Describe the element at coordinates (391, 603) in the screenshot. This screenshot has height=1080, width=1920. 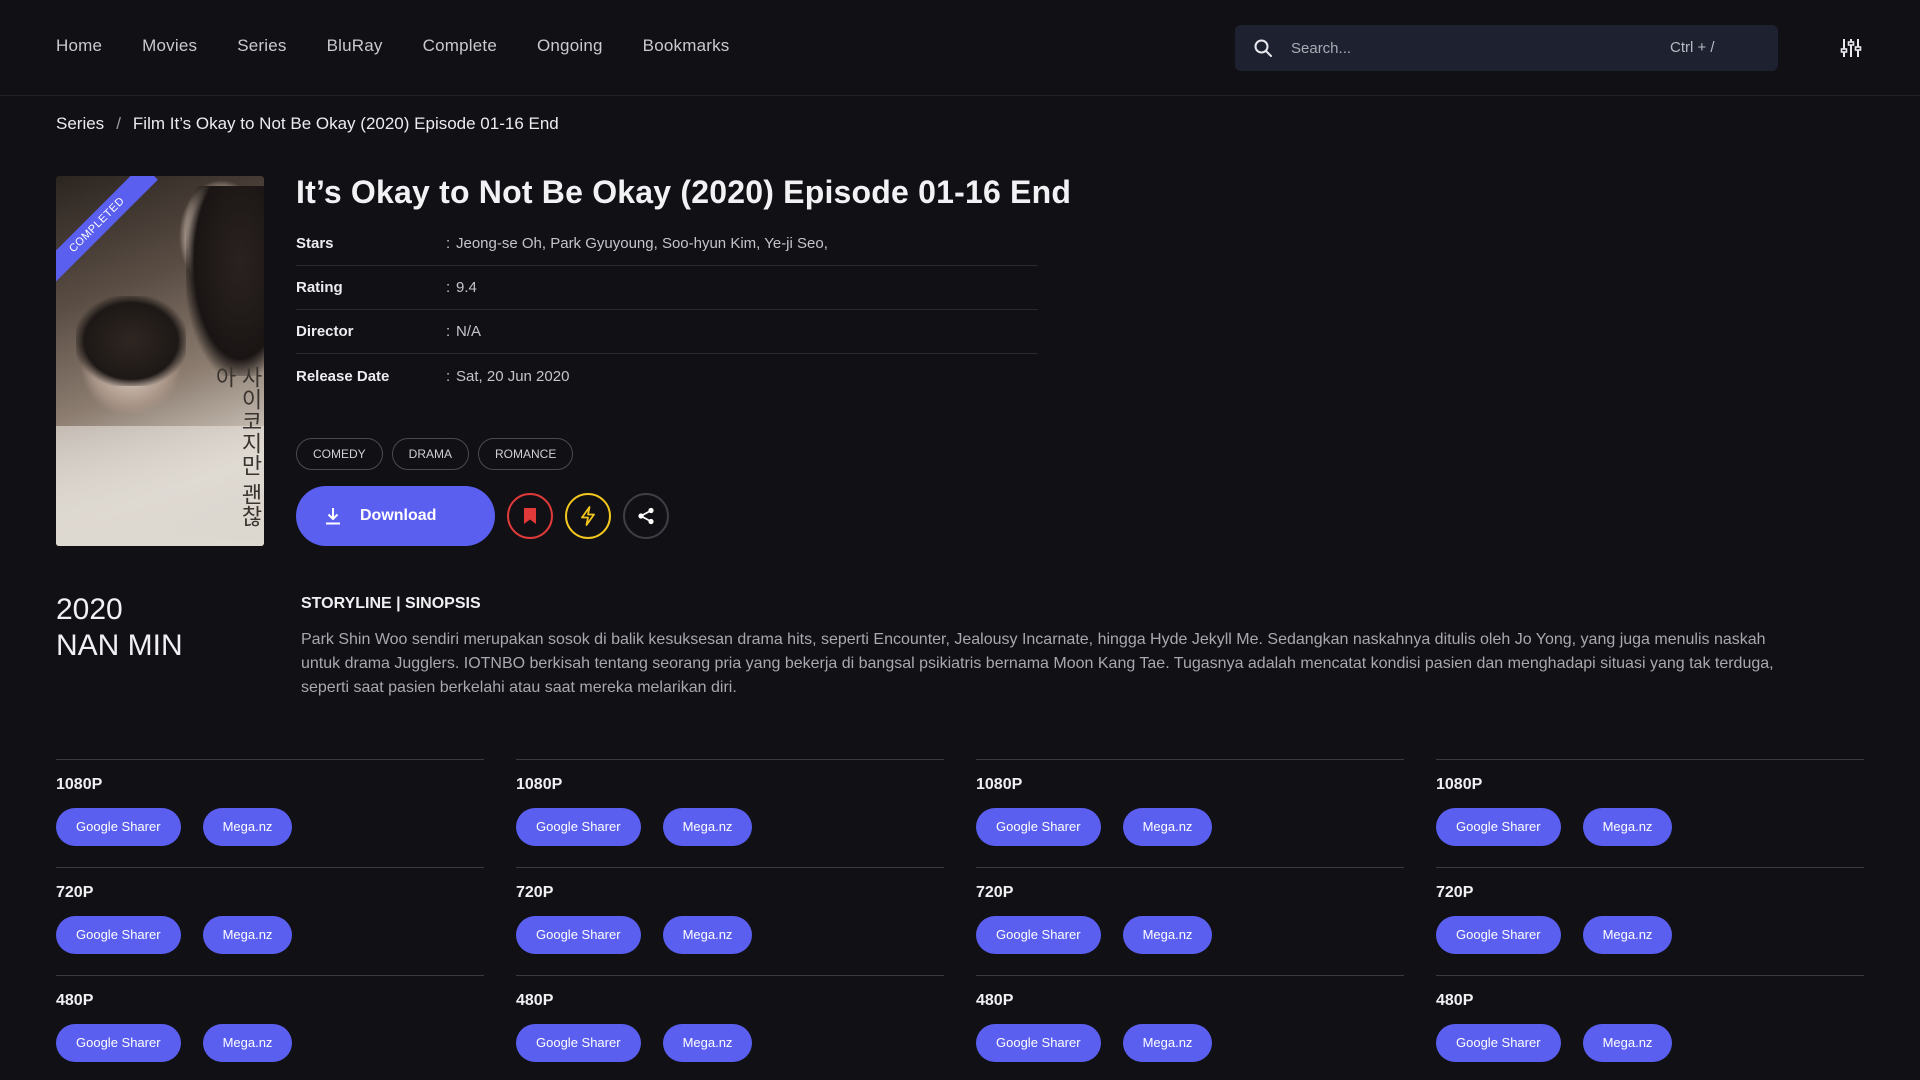
I see `storyline-heading: STORYLINE | SINOPSIS` at that location.